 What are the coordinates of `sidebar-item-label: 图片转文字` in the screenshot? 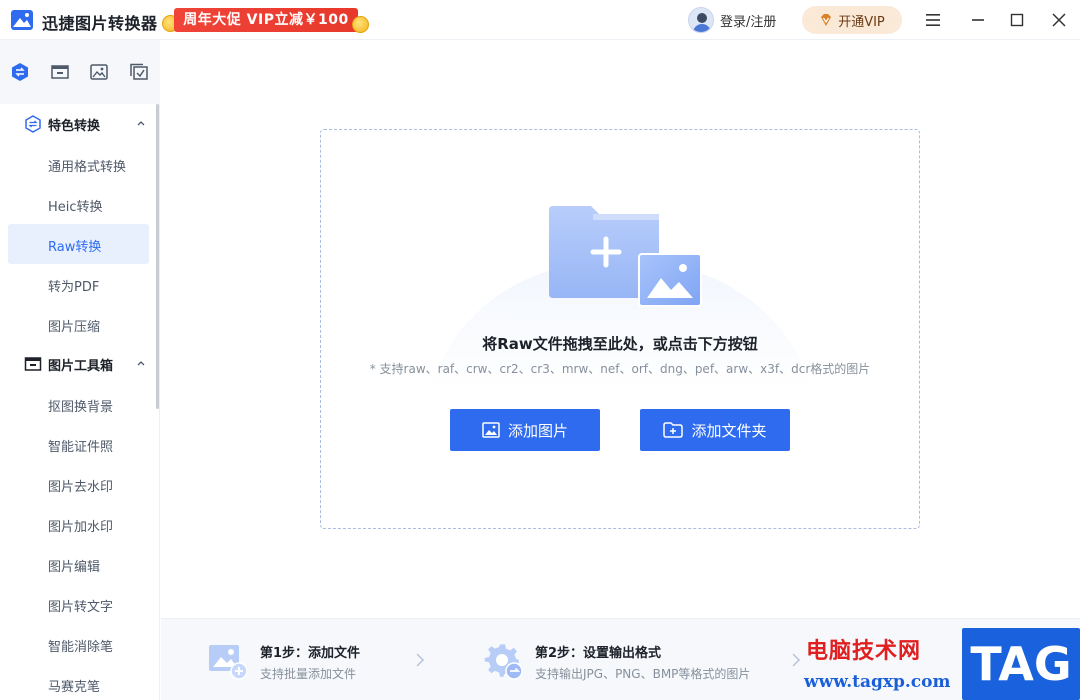 It's located at (81, 607).